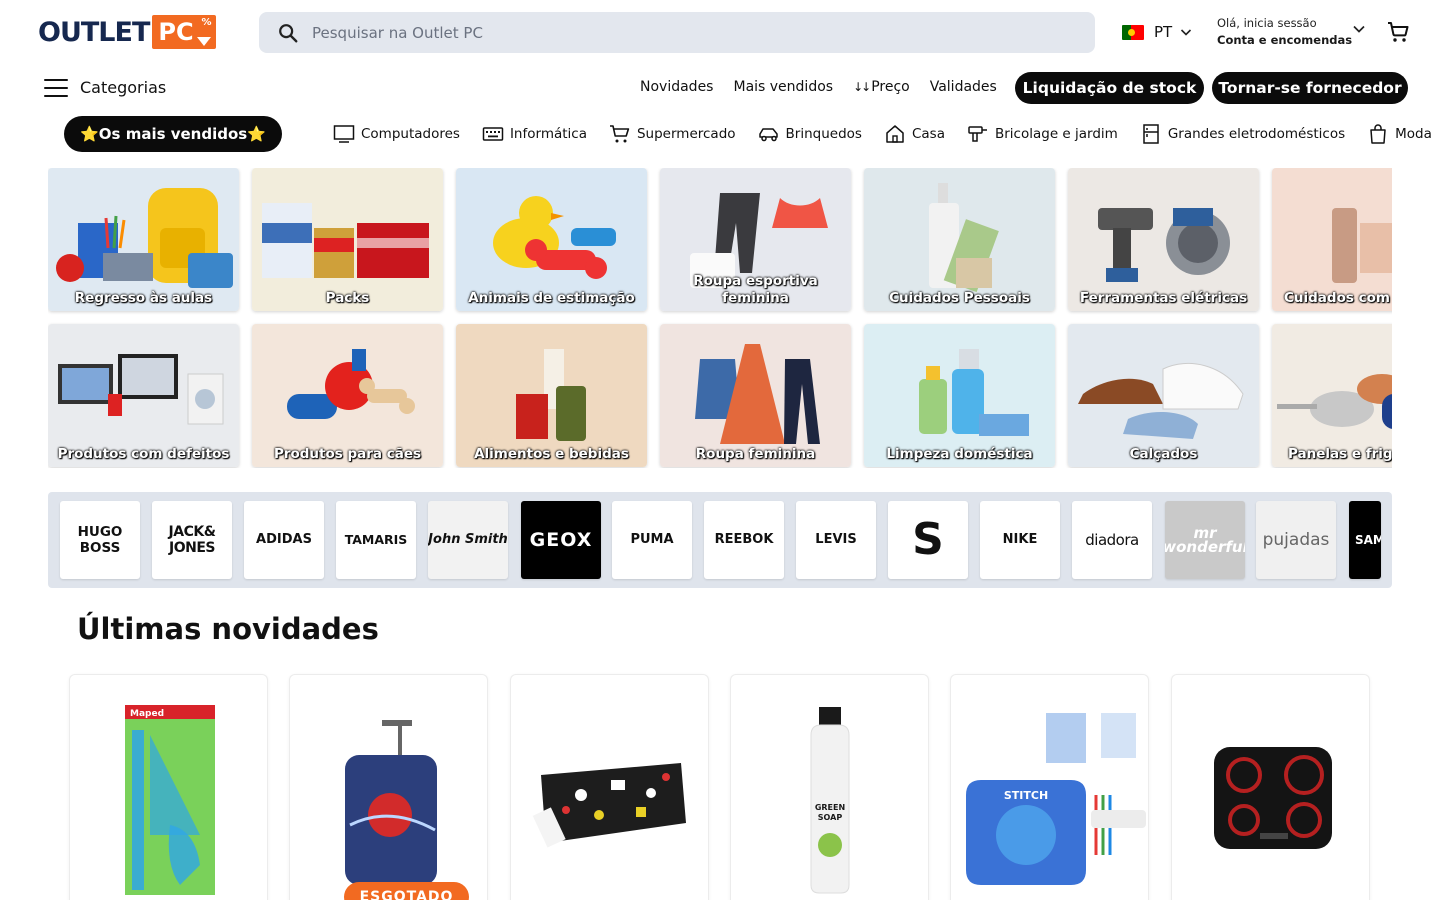 The height and width of the screenshot is (900, 1440). What do you see at coordinates (551, 239) in the screenshot?
I see `tile-animais: Animais de estimação` at bounding box center [551, 239].